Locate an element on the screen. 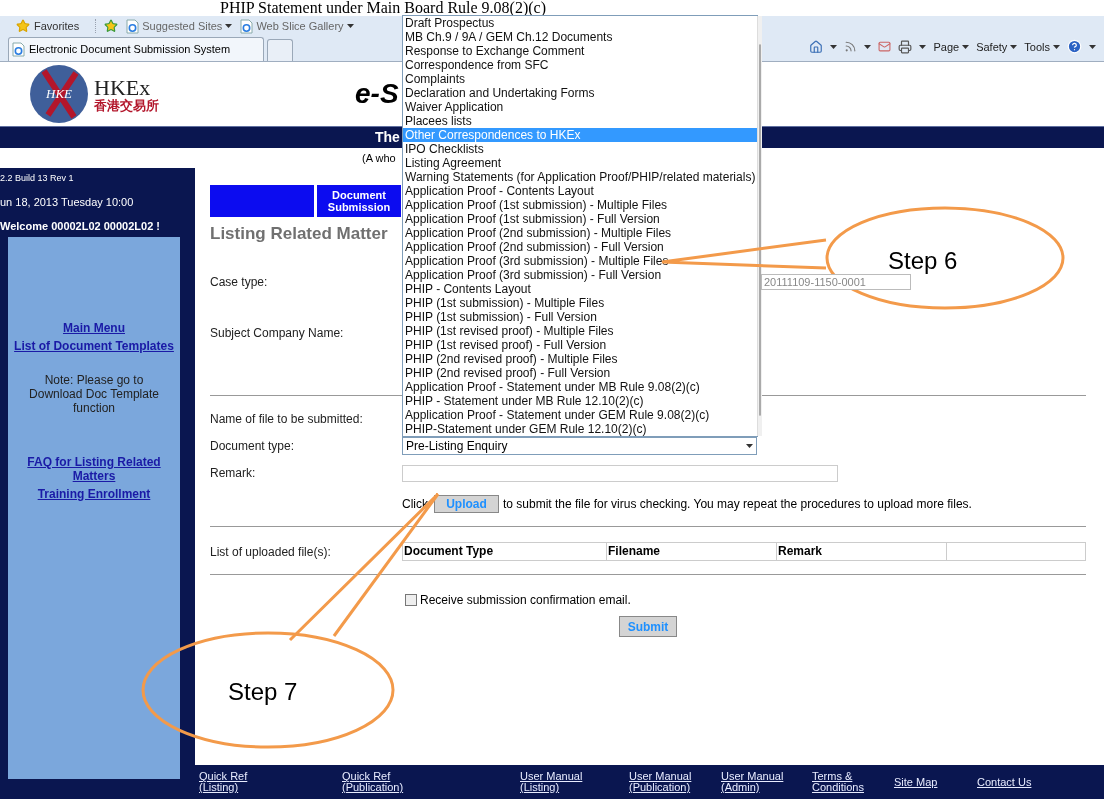  dropdown-option: PHIP (1st revised proof) - Multiple Files is located at coordinates (580, 331).